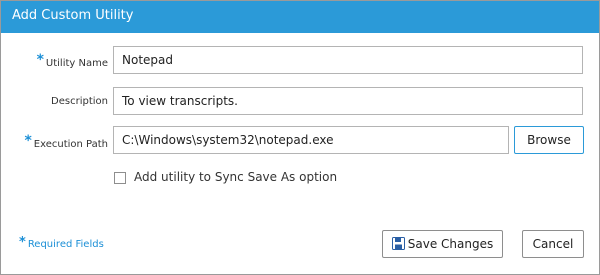 The height and width of the screenshot is (275, 600). What do you see at coordinates (553, 244) in the screenshot?
I see `cancel-button: Cancel` at bounding box center [553, 244].